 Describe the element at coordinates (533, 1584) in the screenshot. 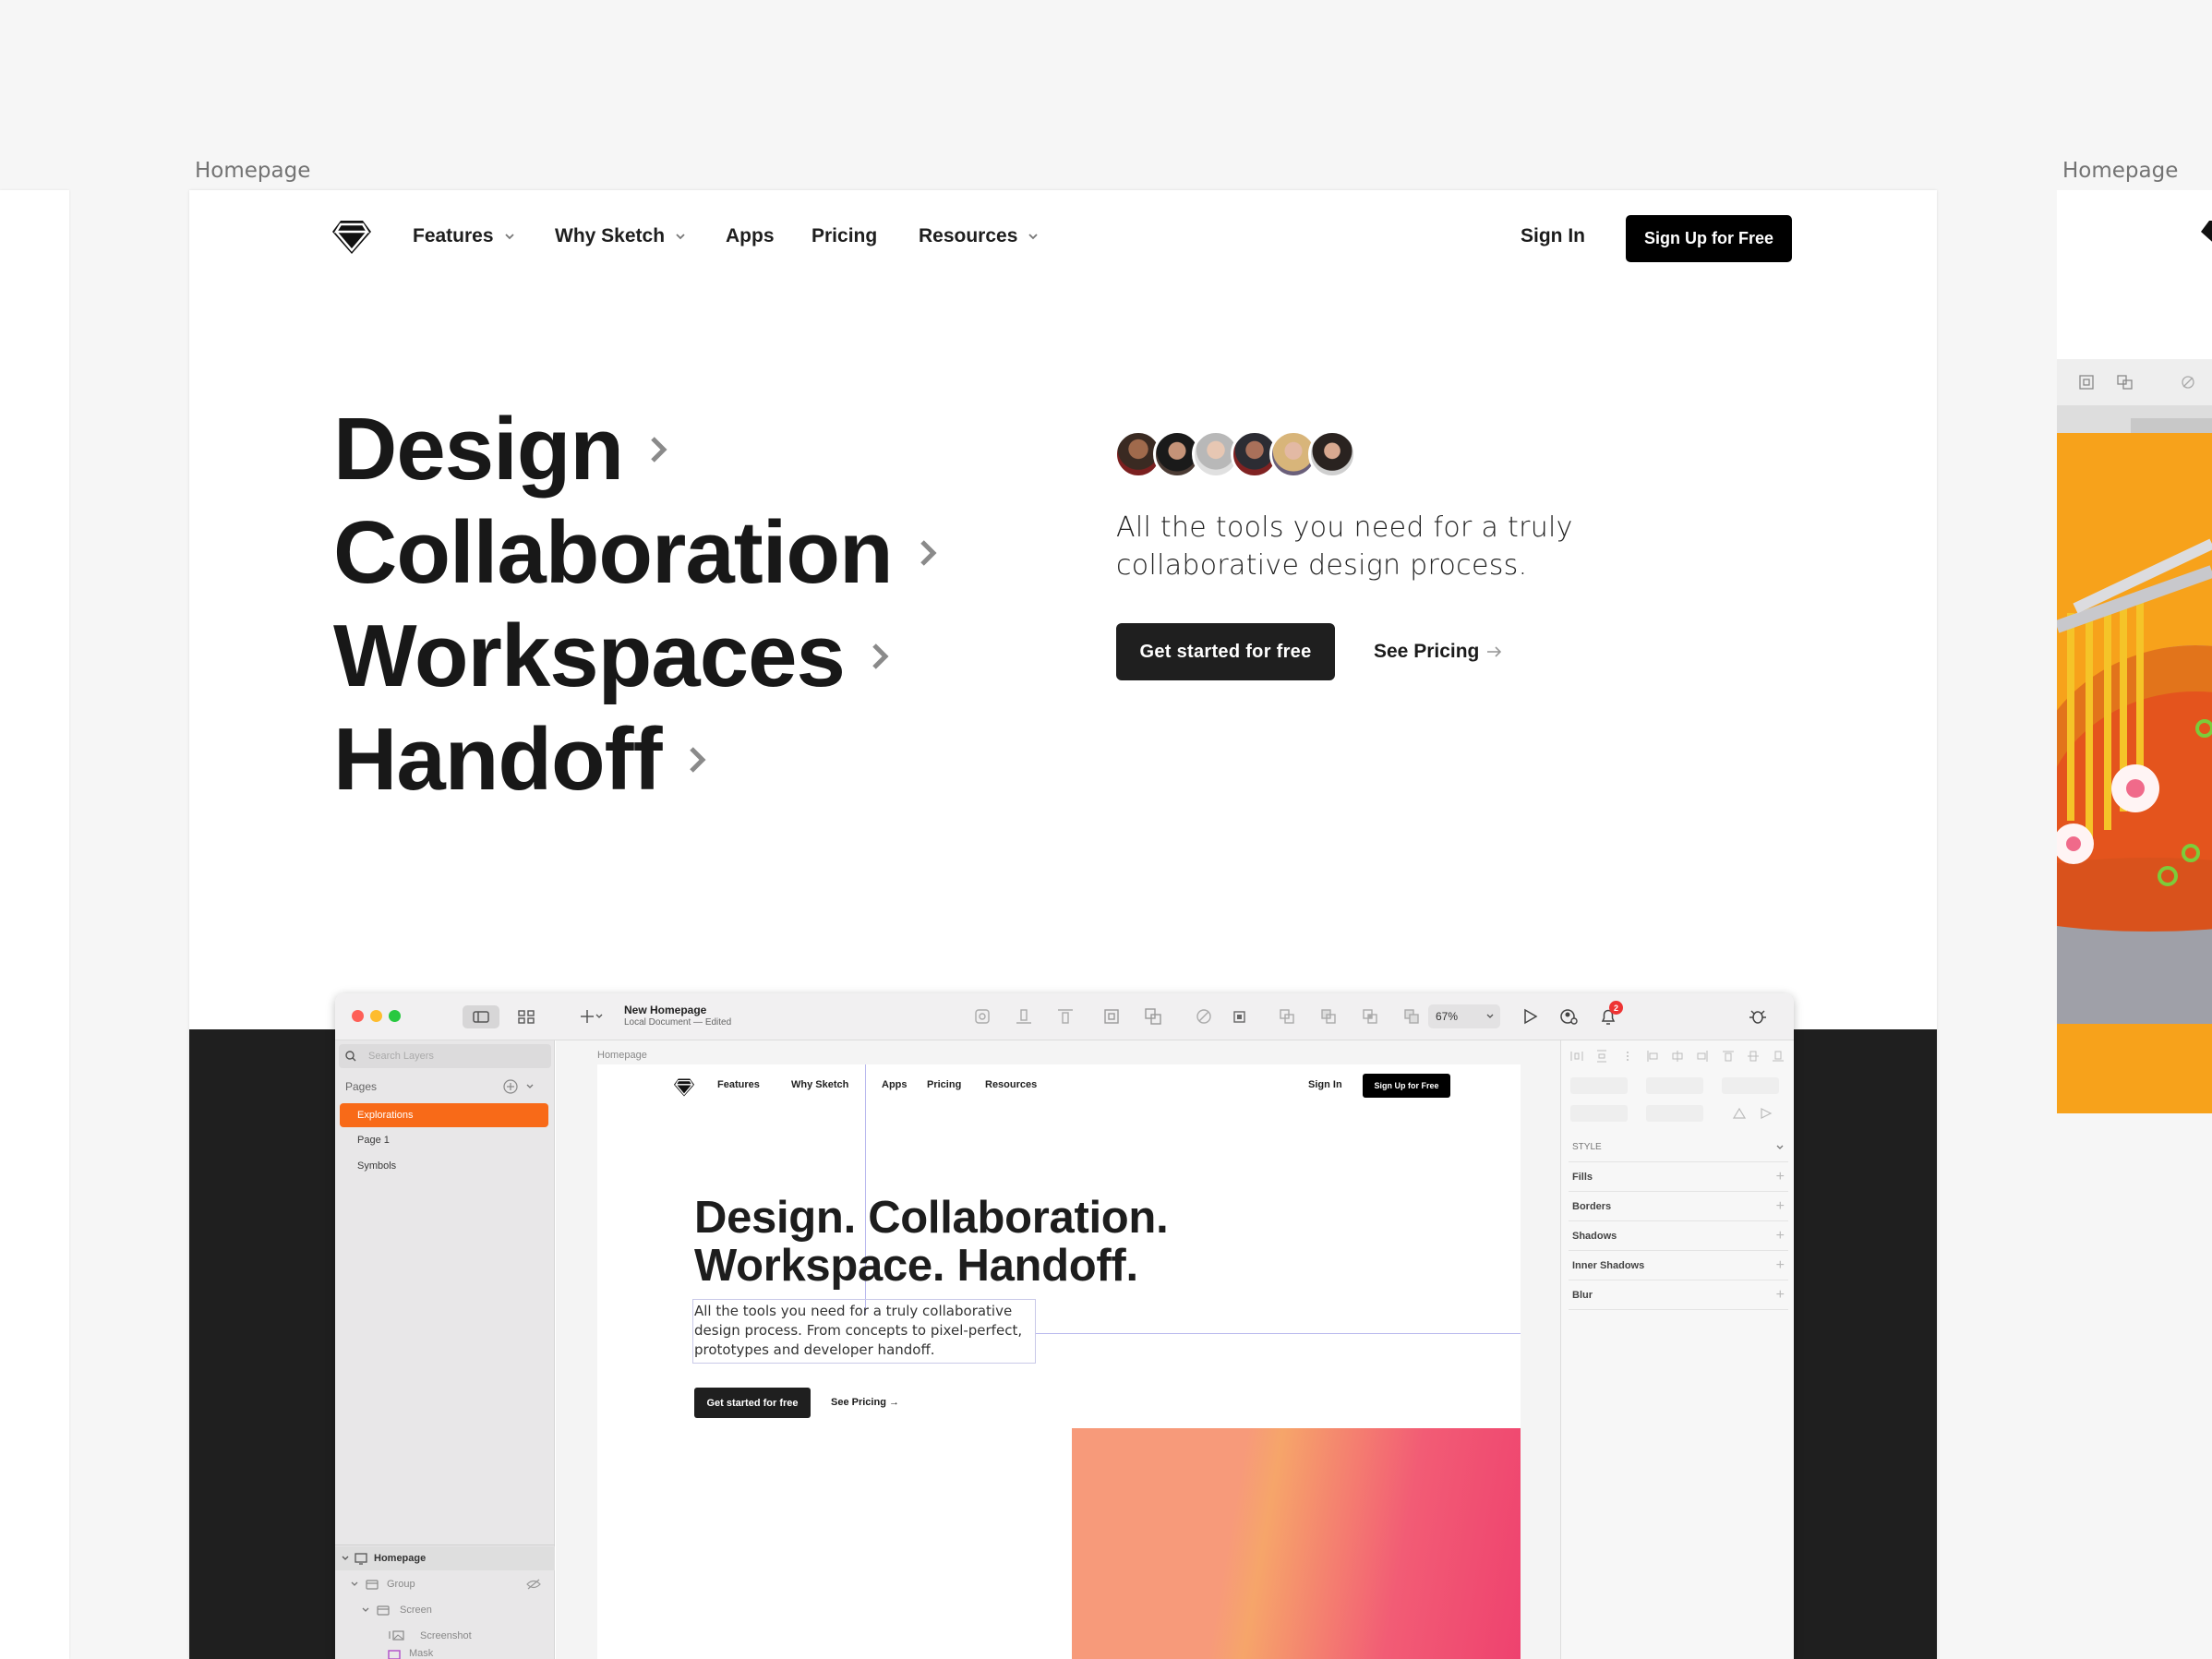

I see `hidden-eye-icon` at that location.